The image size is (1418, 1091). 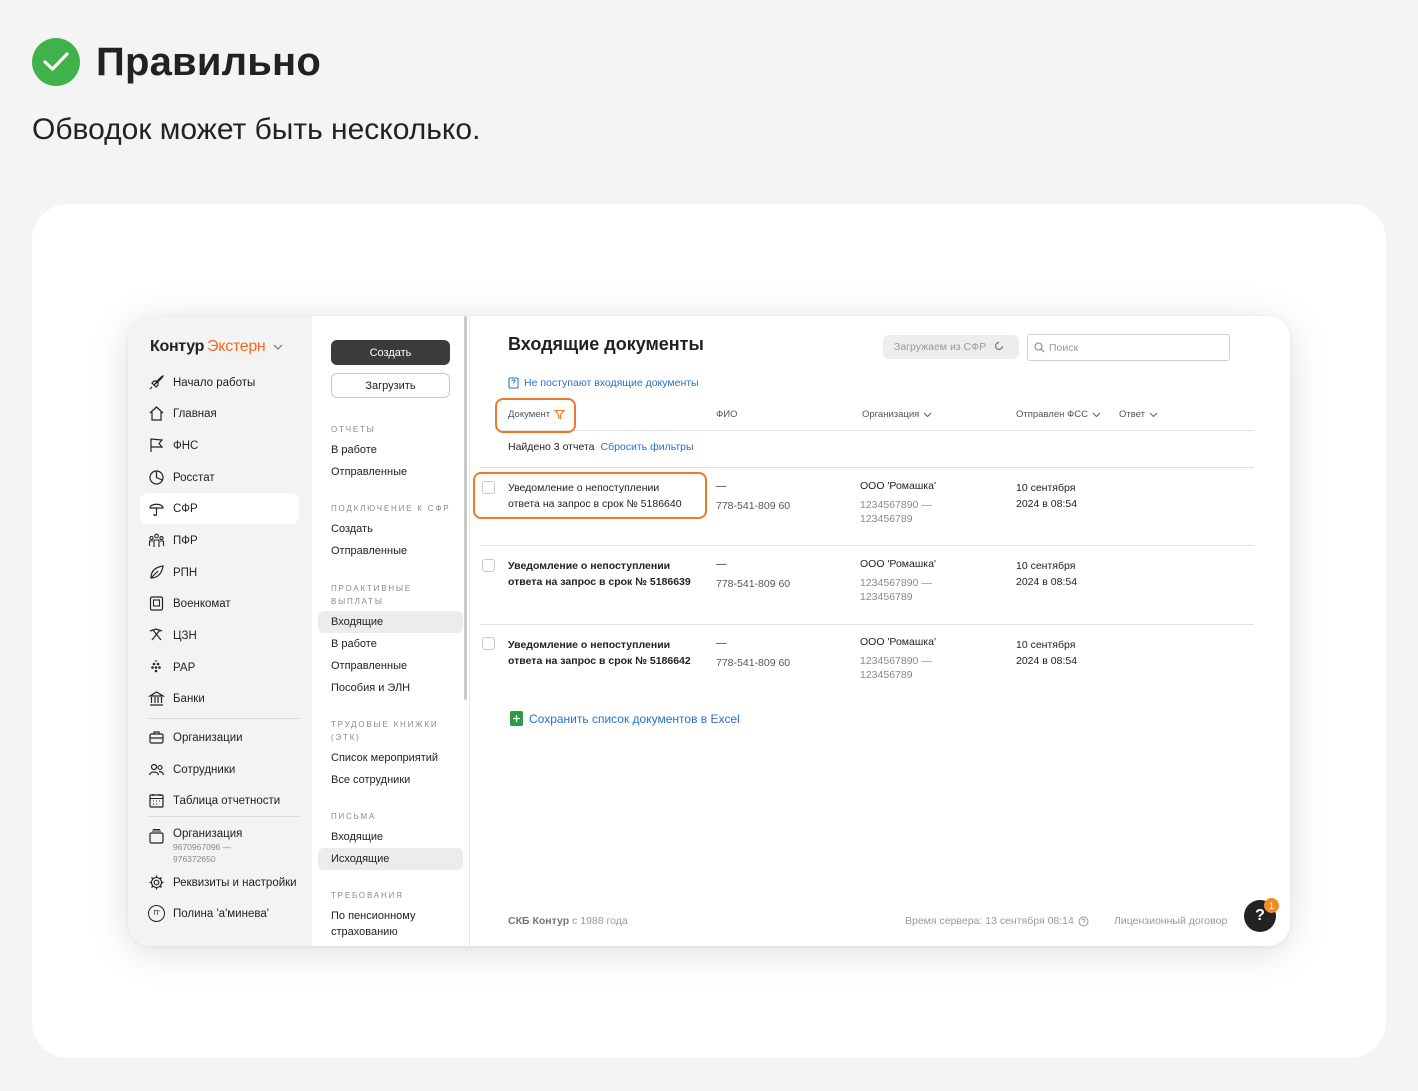 I want to click on upload-button: Загрузить, so click(x=390, y=385).